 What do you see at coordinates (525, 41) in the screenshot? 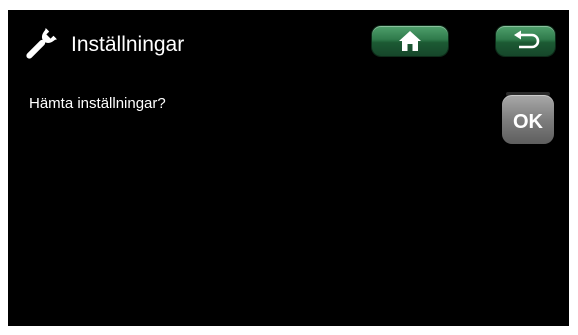
I see `back-button` at bounding box center [525, 41].